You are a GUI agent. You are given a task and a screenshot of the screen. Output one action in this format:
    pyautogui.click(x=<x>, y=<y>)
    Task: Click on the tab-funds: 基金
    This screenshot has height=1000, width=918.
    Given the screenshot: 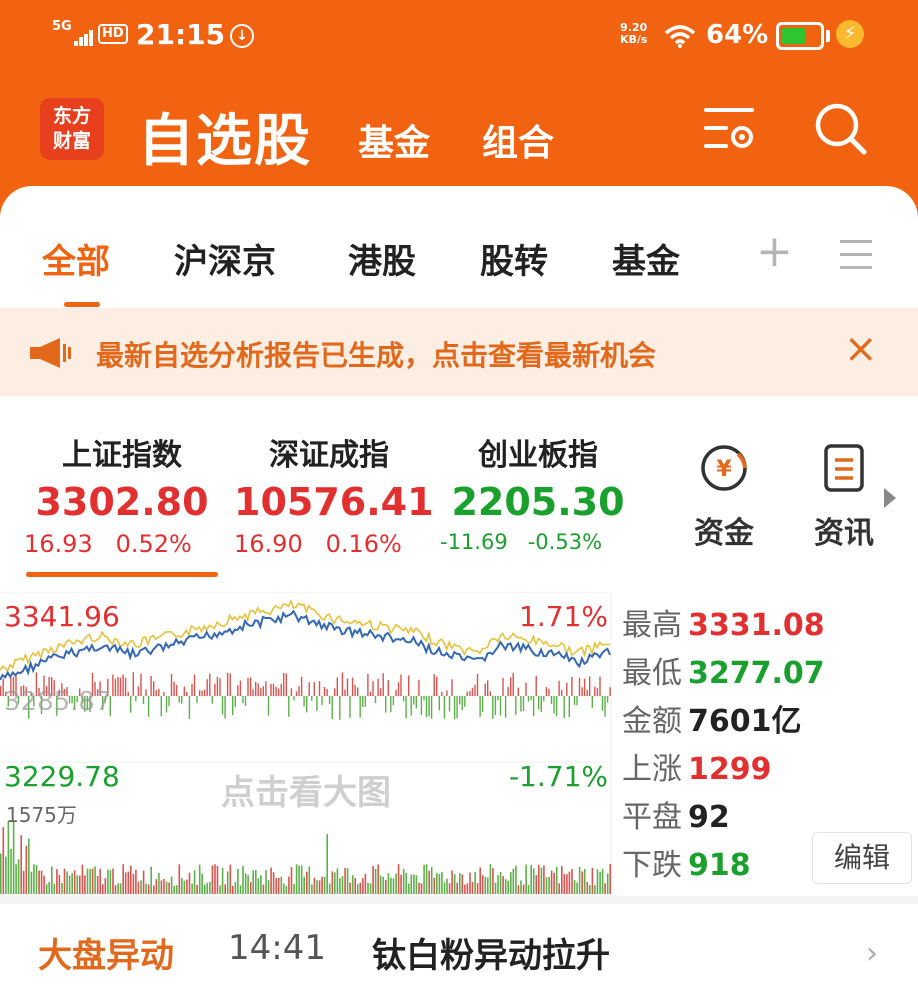 What is the action you would take?
    pyautogui.click(x=394, y=140)
    